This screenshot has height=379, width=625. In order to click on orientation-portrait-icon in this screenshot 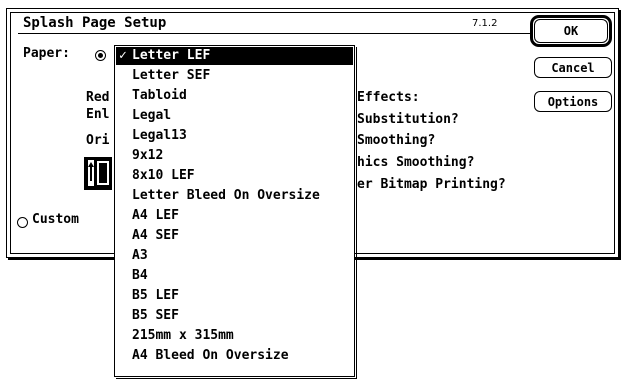, I will do `click(98, 173)`.